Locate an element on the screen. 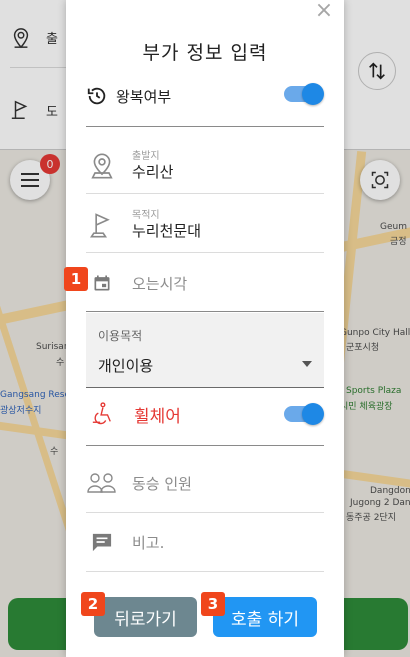 This screenshot has width=410, height=657. purpose-select: 이용목적 개인이용 is located at coordinates (205, 350).